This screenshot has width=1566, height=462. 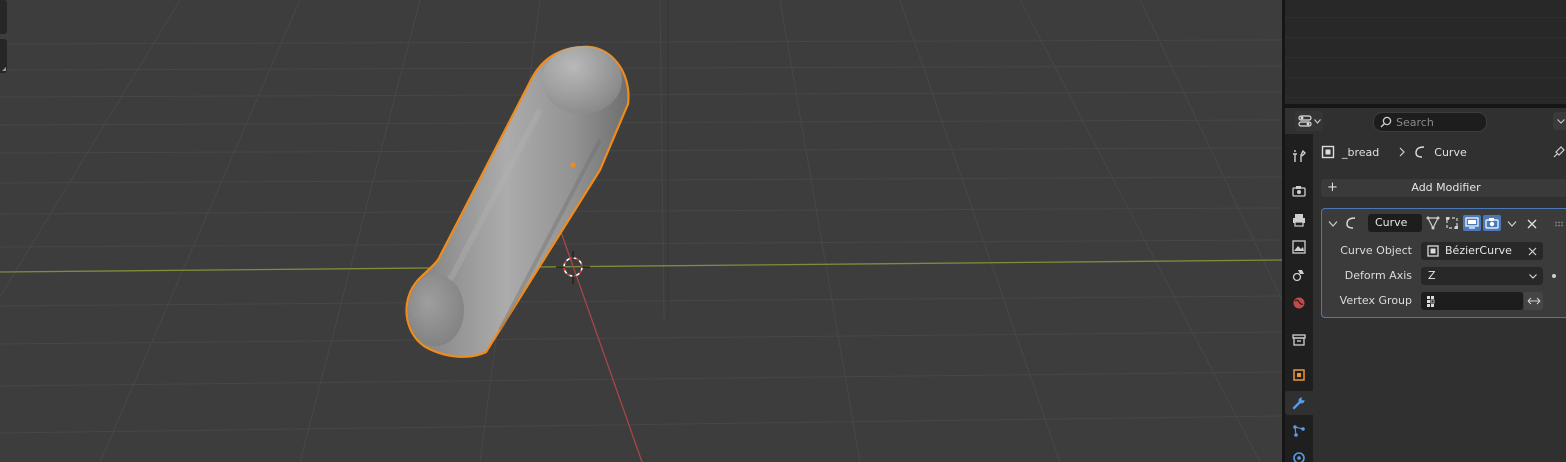 I want to click on breadcrumb: _bread Curve, so click(x=1394, y=152).